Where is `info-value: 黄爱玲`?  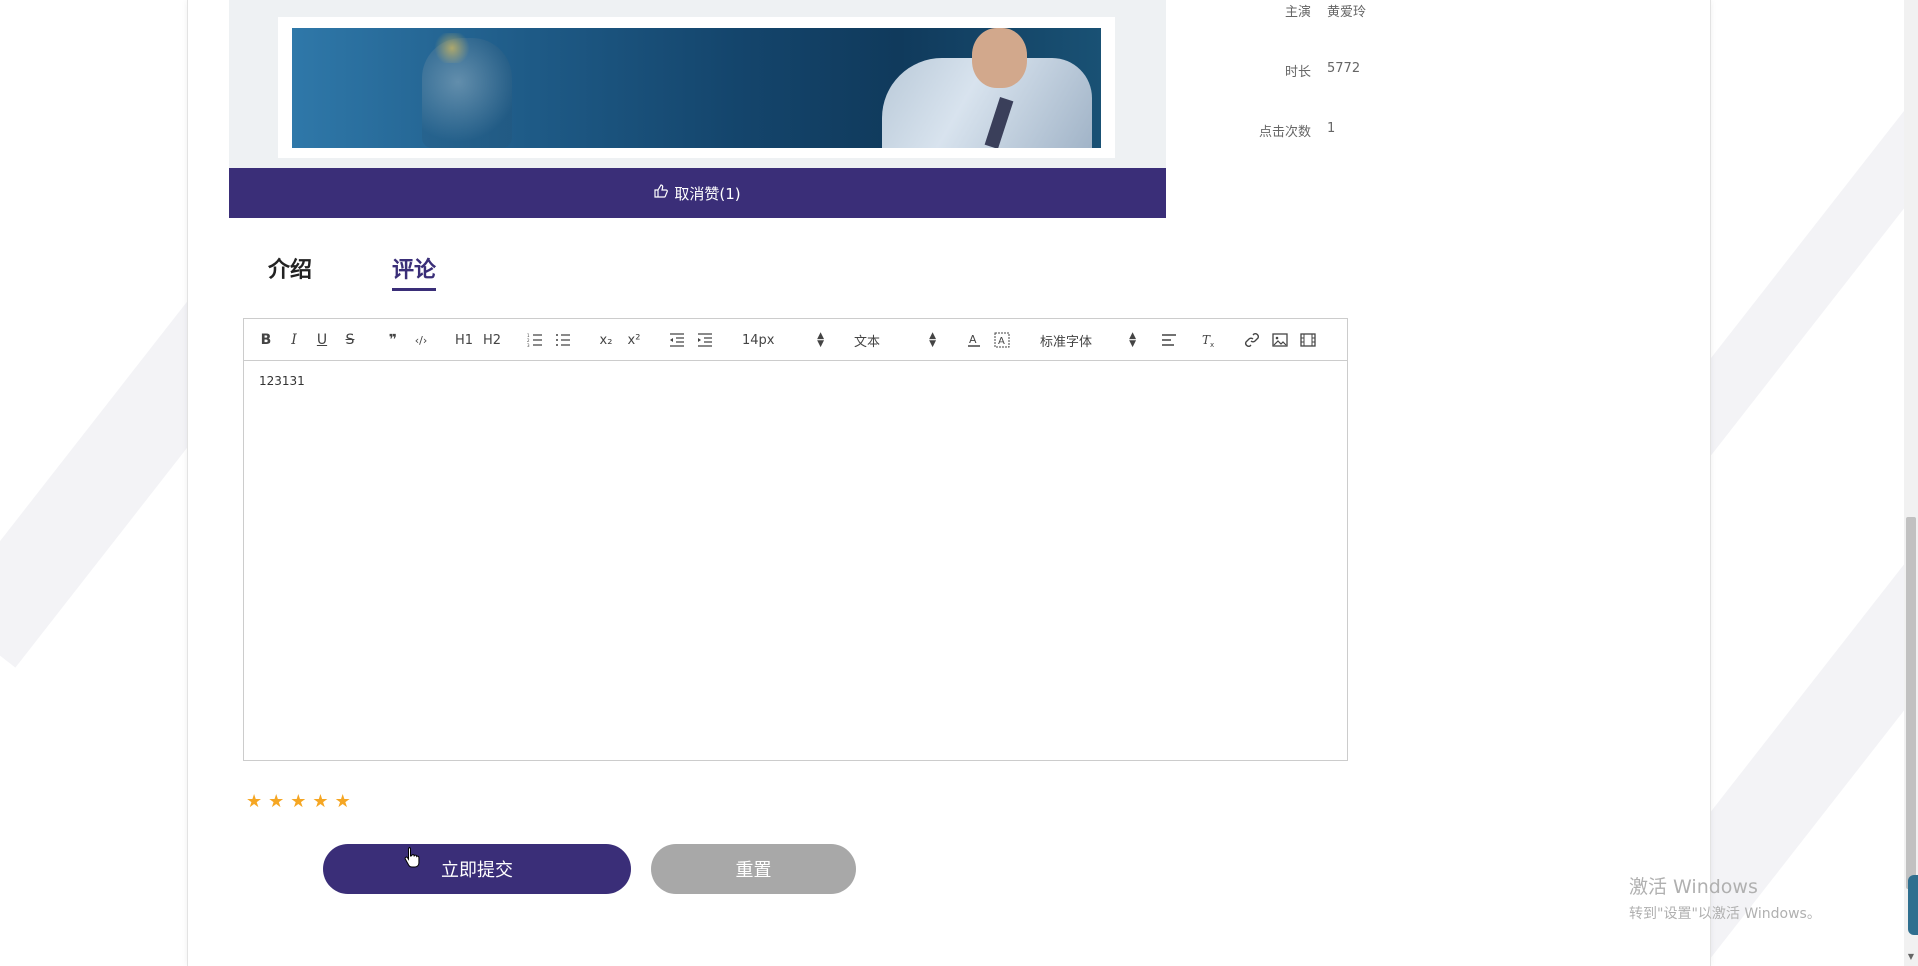
info-value: 黄爱玲 is located at coordinates (1347, 12).